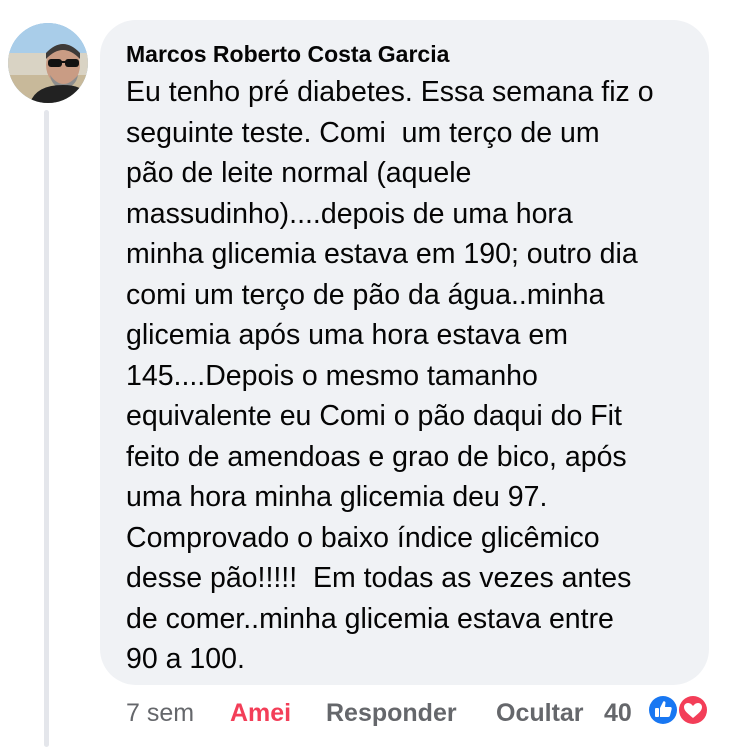 This screenshot has height=747, width=734. I want to click on avatar, so click(48, 63).